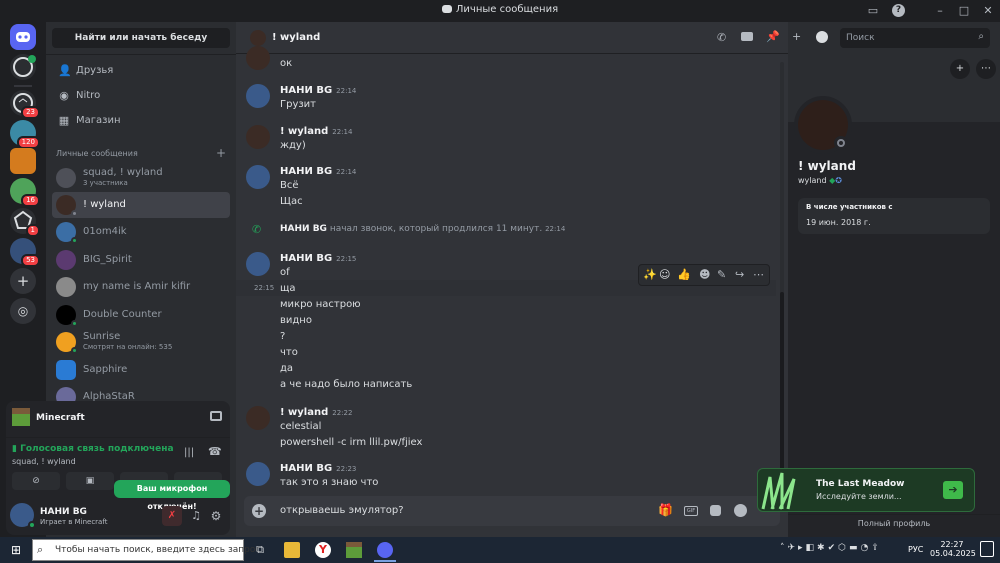 Image resolution: width=1000 pixels, height=563 pixels. I want to click on gif-icon: GIF, so click(691, 511).